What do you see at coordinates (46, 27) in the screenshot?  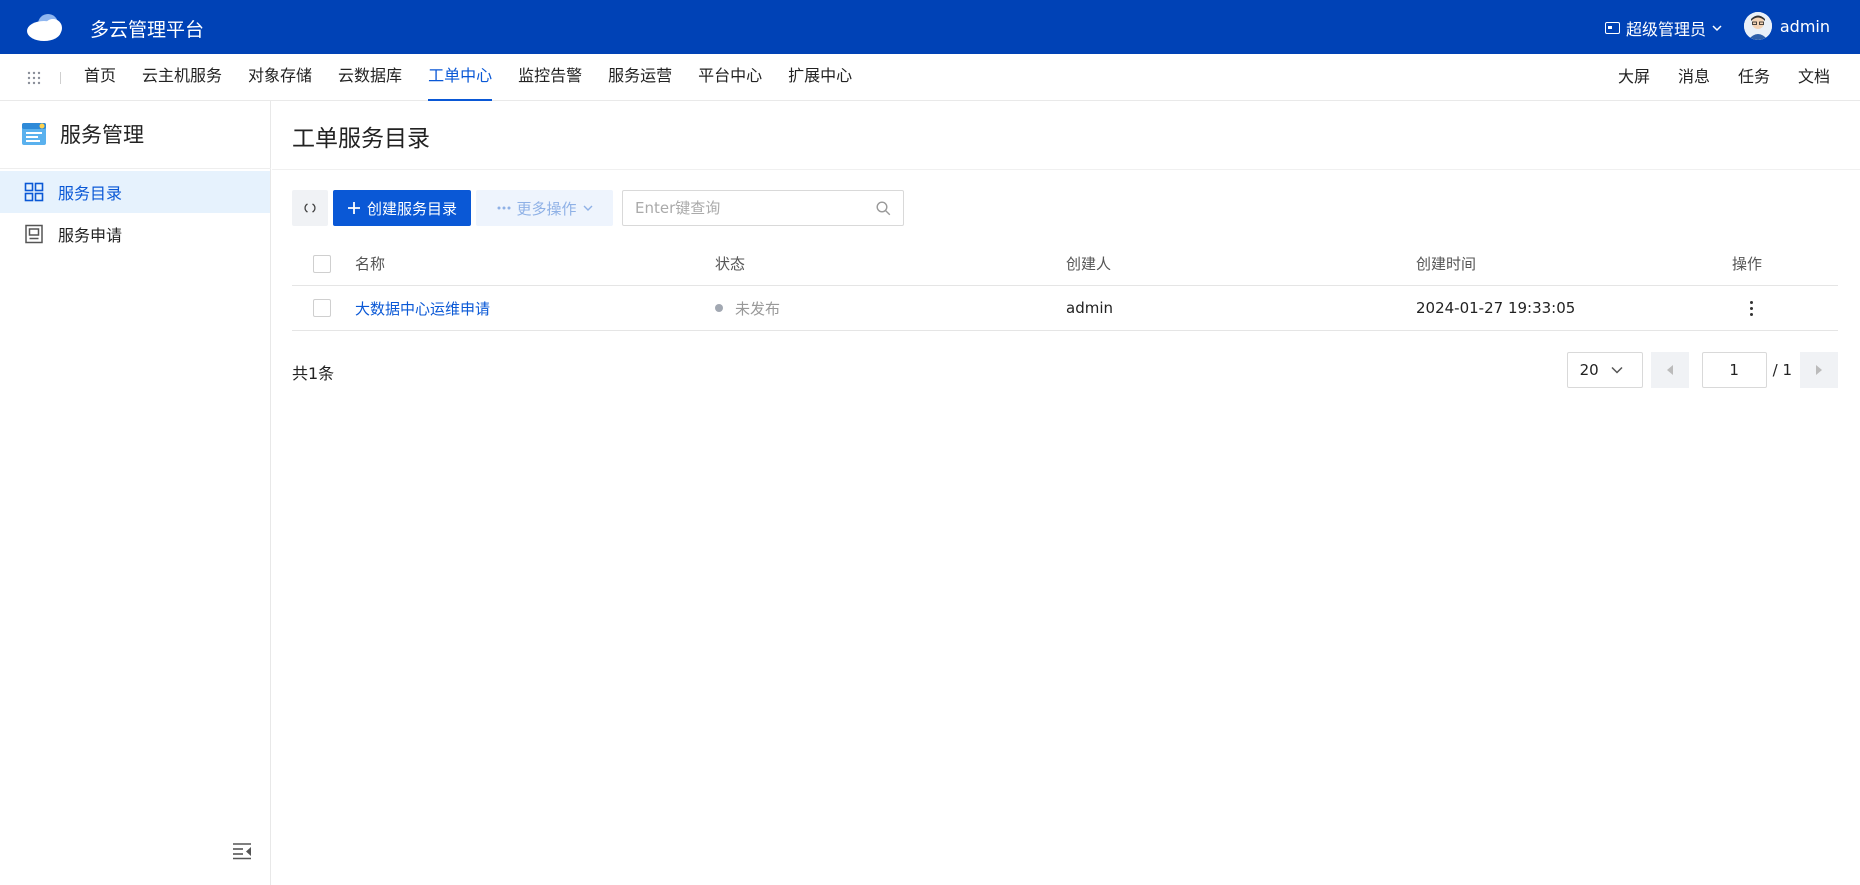 I see `cloud-logo-icon` at bounding box center [46, 27].